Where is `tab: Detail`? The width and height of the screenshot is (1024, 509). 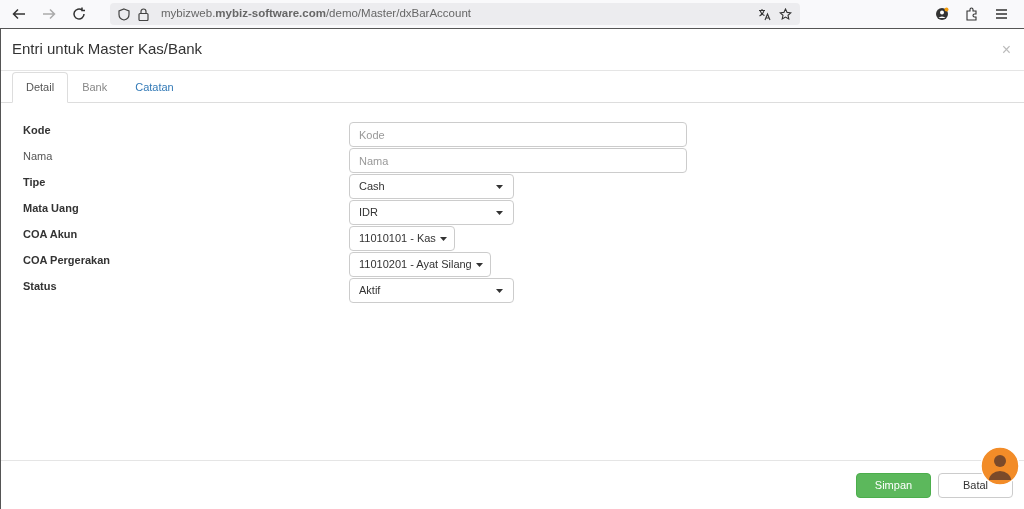 tab: Detail is located at coordinates (40, 87).